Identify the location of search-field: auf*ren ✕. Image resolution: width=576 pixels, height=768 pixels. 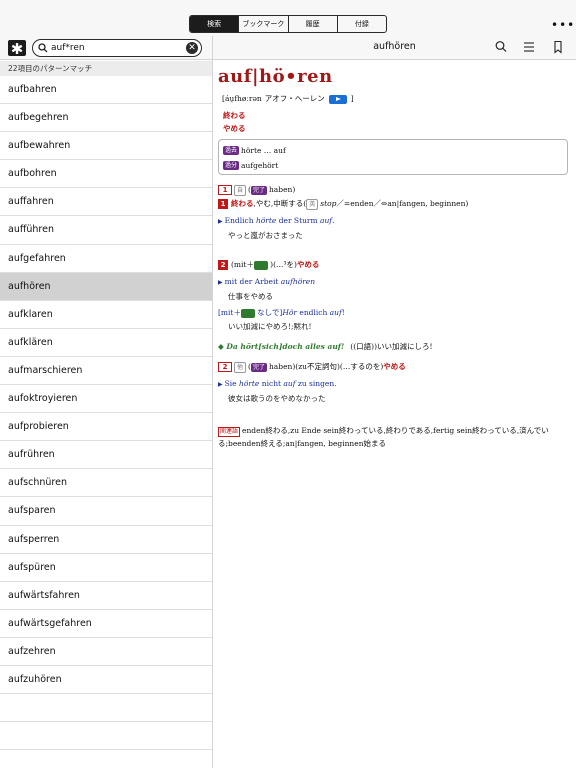
(117, 48).